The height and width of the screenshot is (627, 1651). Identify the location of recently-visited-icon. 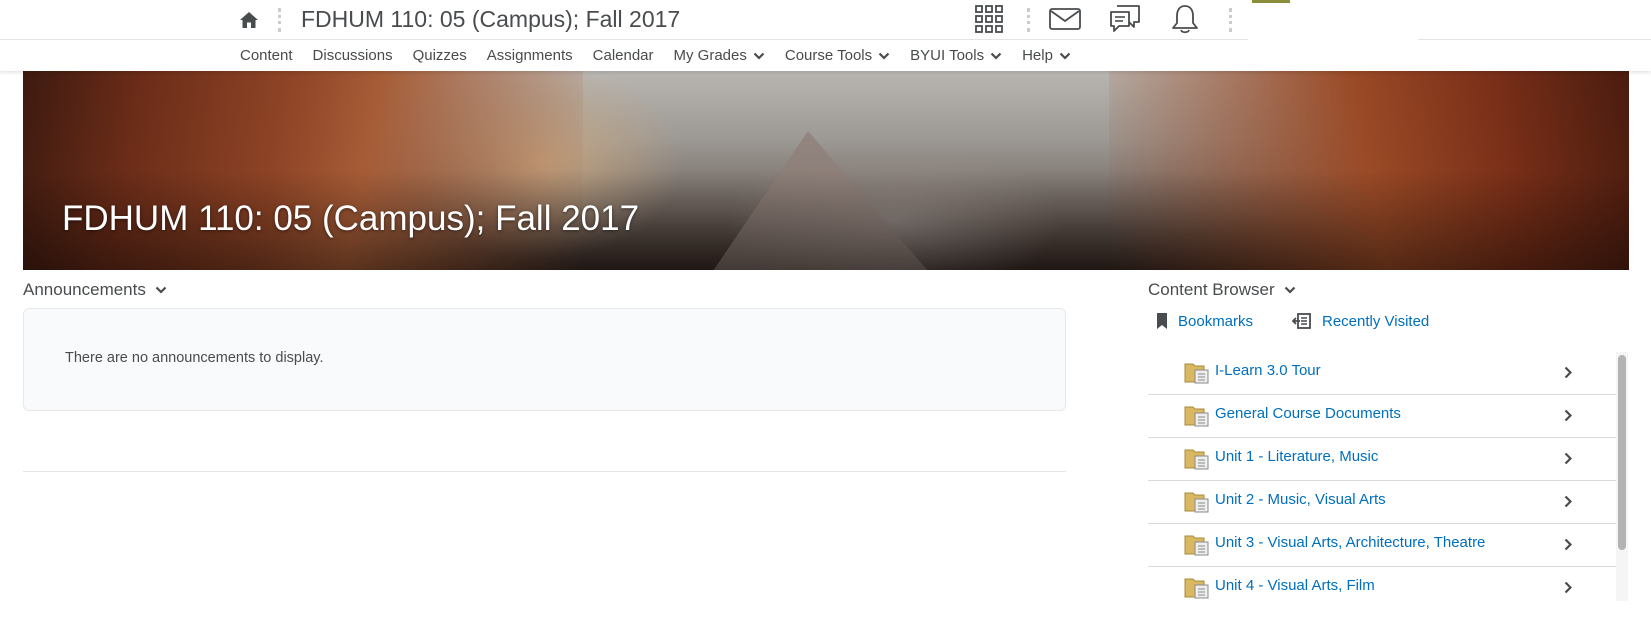
(1302, 321).